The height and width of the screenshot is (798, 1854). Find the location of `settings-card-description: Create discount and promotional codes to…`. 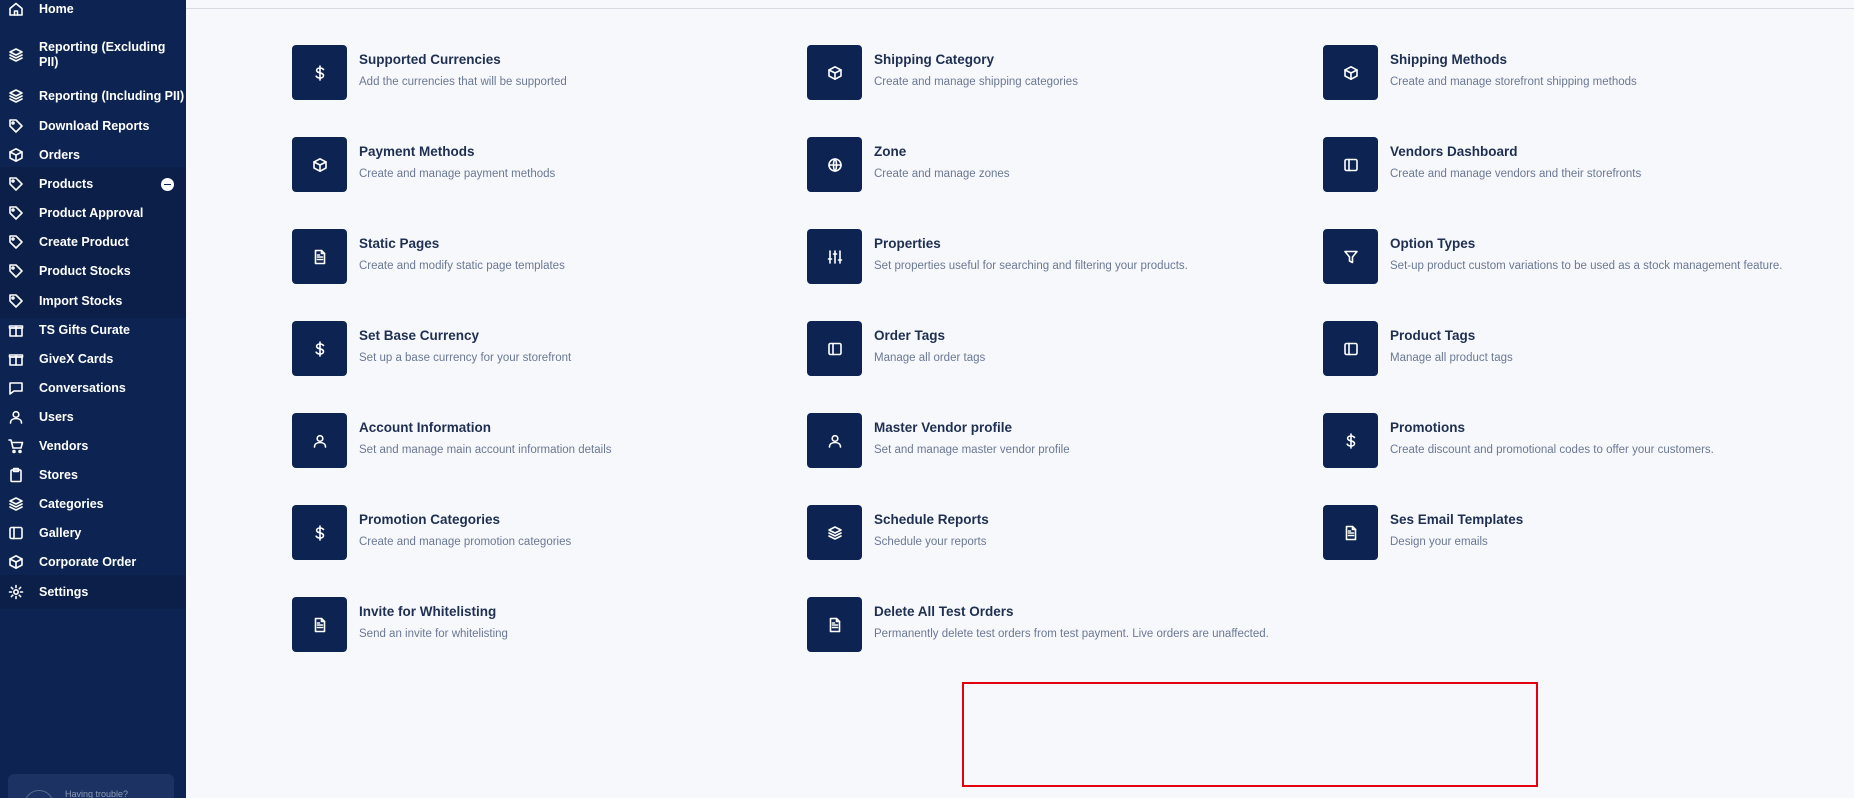

settings-card-description: Create discount and promotional codes to… is located at coordinates (1552, 450).